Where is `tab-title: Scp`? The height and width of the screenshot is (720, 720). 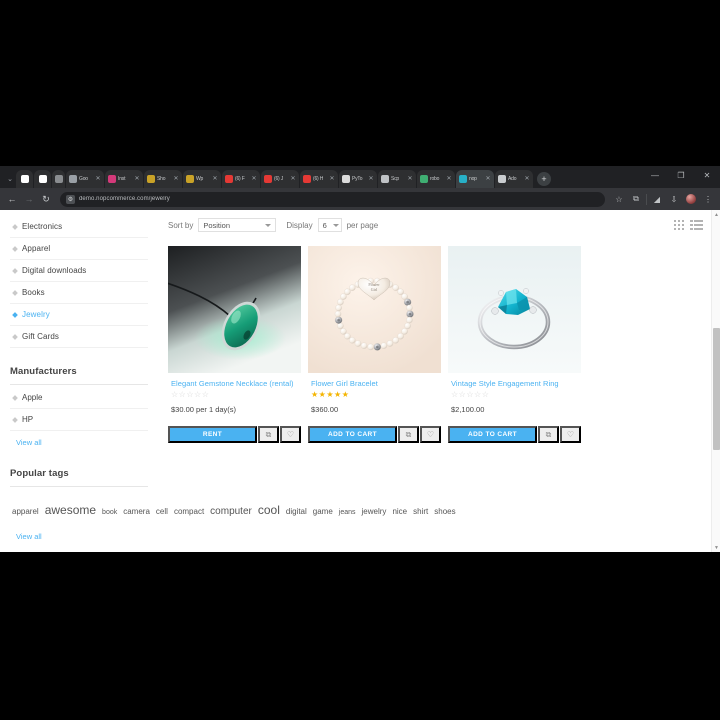
tab-title: Scp is located at coordinates (395, 179).